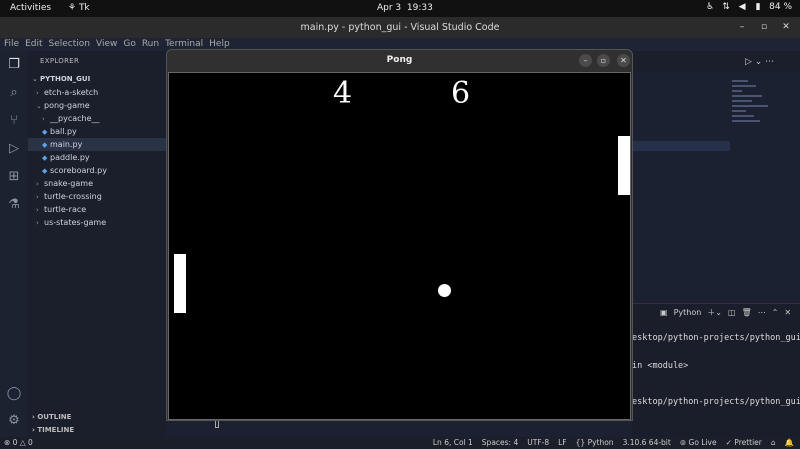 This screenshot has height=449, width=800. I want to click on tree-file-selected: ◆ main.py, so click(97, 144).